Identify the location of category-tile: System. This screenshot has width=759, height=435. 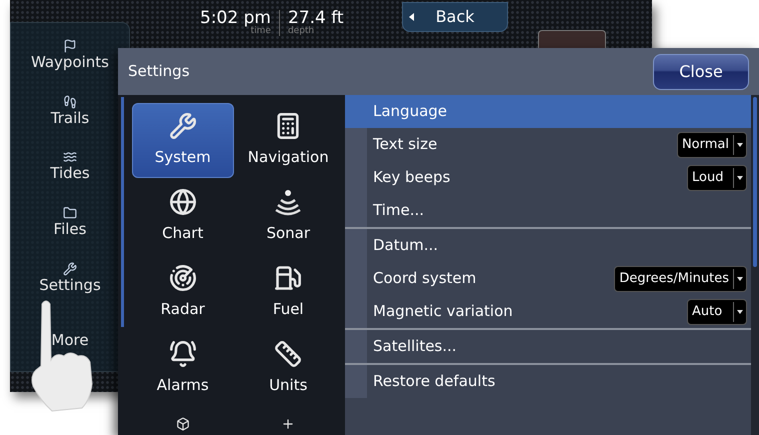
(183, 140).